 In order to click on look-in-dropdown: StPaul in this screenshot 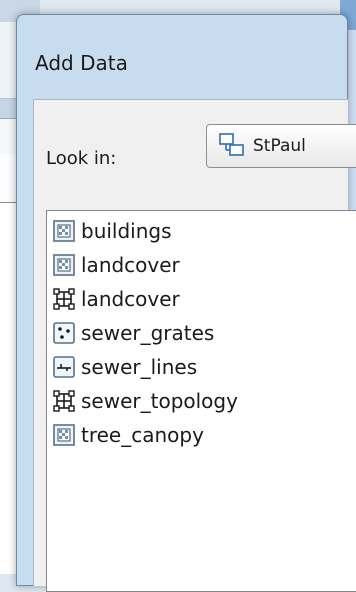, I will do `click(281, 146)`.